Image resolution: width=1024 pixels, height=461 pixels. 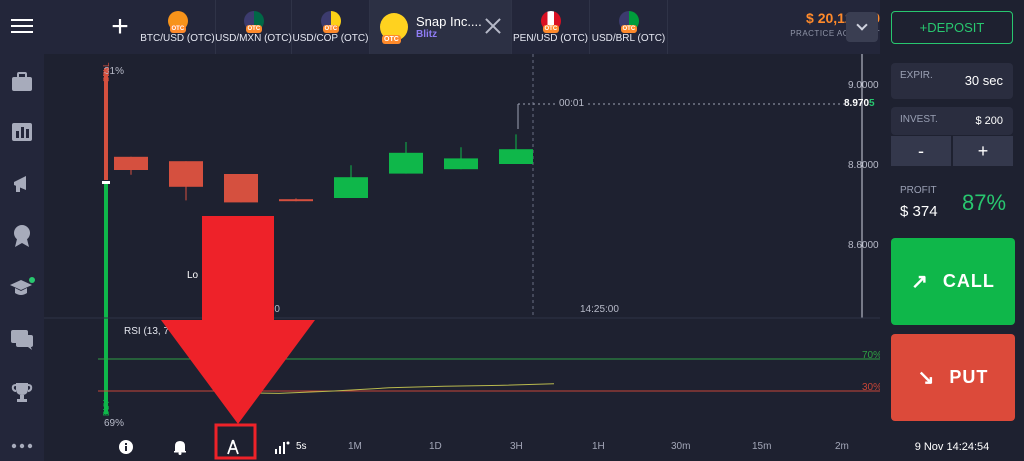 I want to click on portfolio-icon, so click(x=22, y=82).